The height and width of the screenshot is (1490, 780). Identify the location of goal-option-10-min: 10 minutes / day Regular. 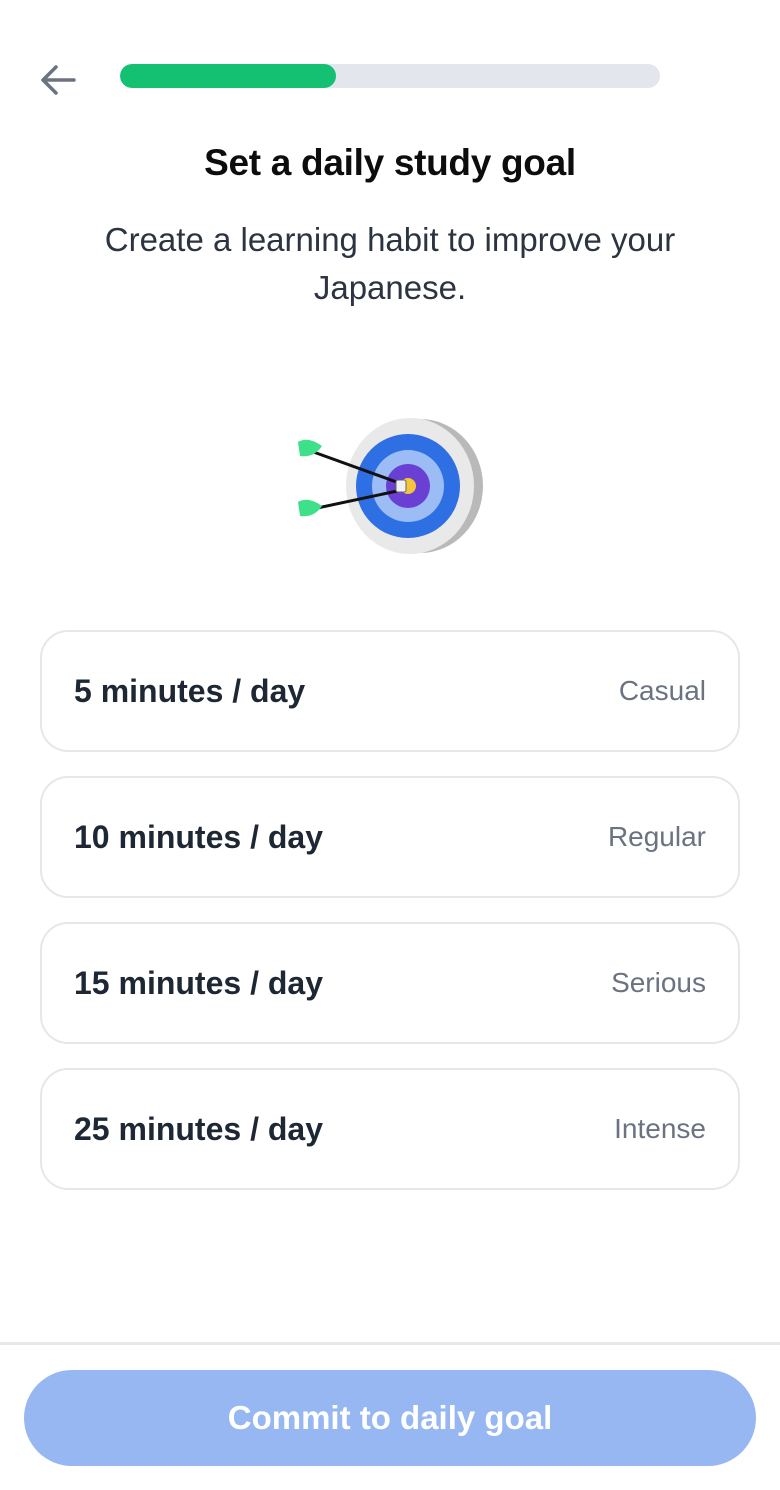
(390, 837).